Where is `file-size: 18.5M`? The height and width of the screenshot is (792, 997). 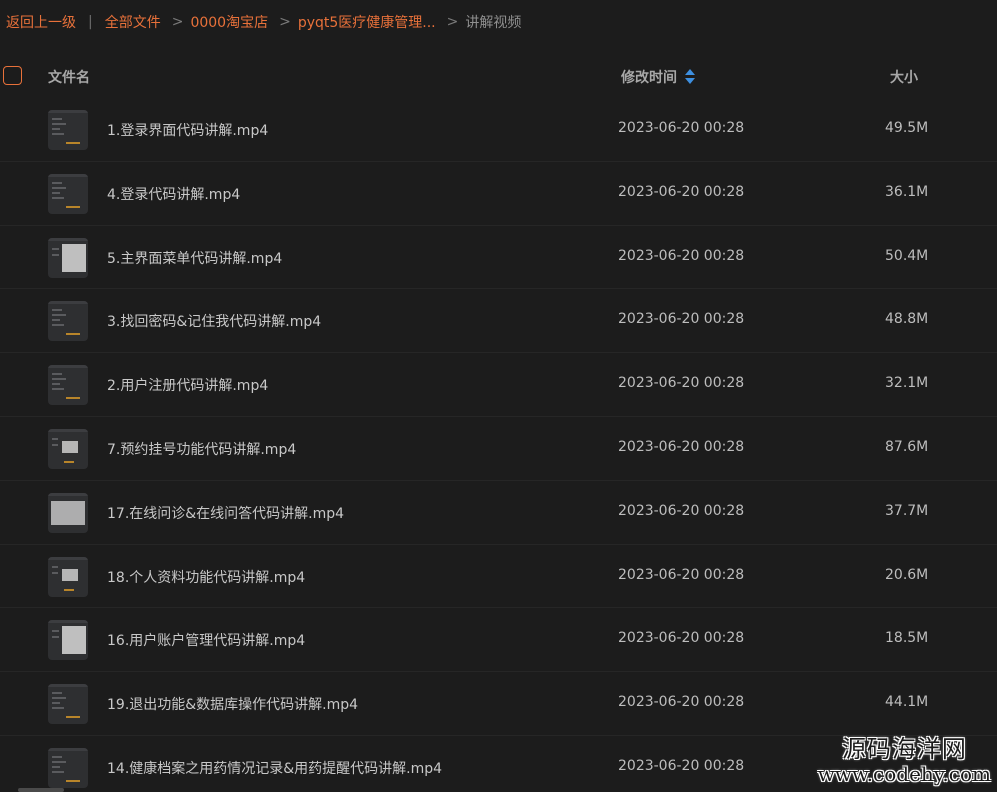
file-size: 18.5M is located at coordinates (907, 638).